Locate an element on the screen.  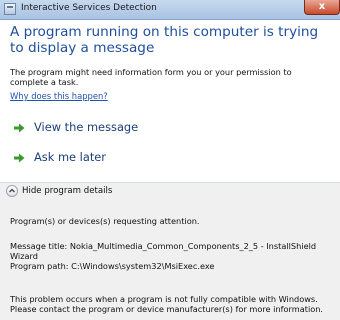
view-message-button: View the message is located at coordinates (114, 128).